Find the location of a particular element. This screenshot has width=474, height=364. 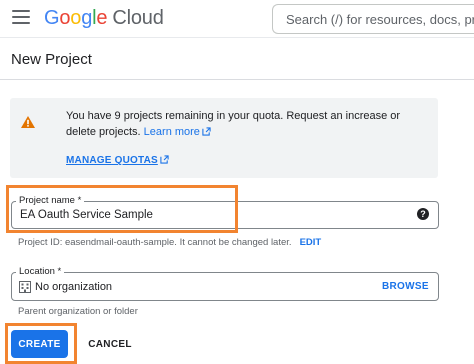

search-box is located at coordinates (373, 19).